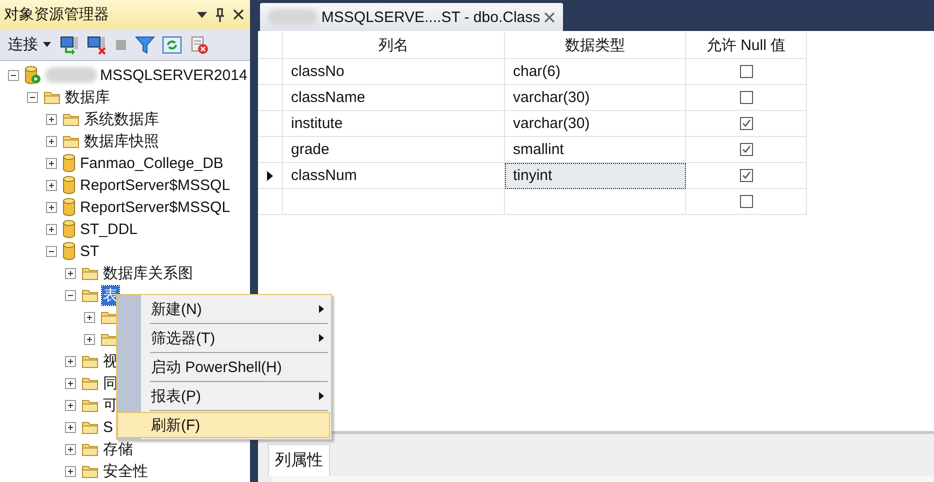  What do you see at coordinates (110, 295) in the screenshot?
I see `tree-item: 表` at bounding box center [110, 295].